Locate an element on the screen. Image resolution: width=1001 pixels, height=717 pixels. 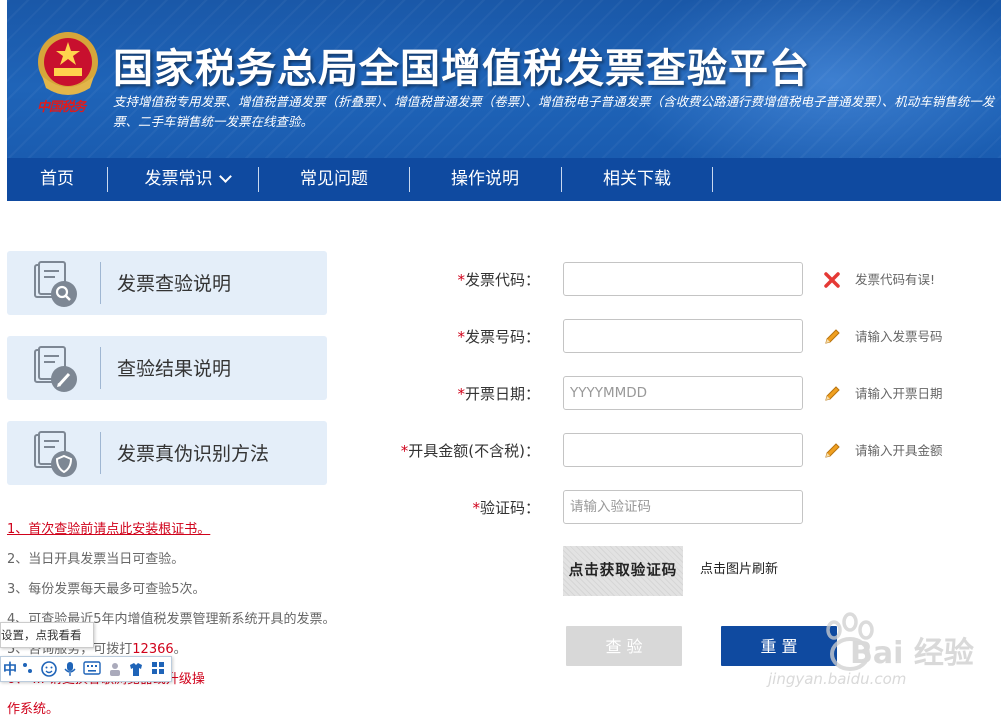
invoice-code-hint: 发票代码有误! is located at coordinates (895, 279).